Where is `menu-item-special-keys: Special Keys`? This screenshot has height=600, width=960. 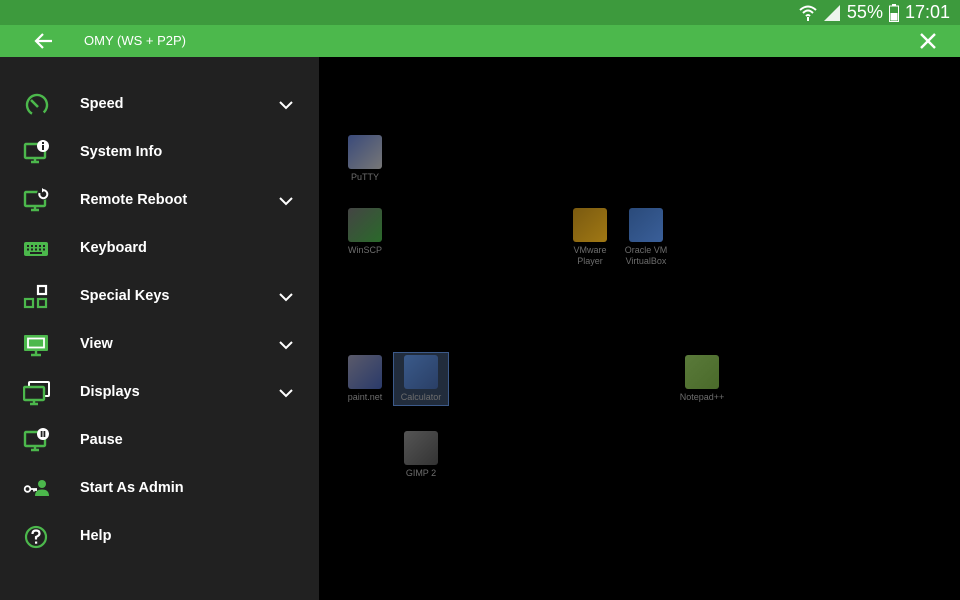
menu-item-special-keys: Special Keys is located at coordinates (159, 297).